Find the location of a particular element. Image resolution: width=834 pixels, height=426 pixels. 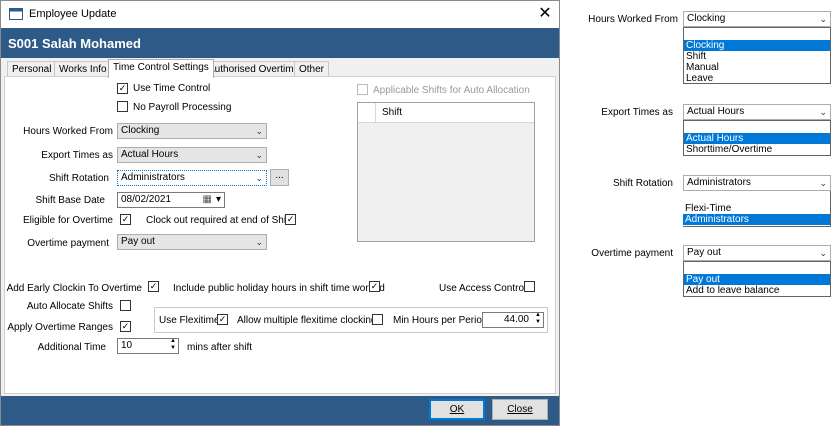

apply-overtime-ranges-label: Apply Overtime Ranges is located at coordinates (60, 327).